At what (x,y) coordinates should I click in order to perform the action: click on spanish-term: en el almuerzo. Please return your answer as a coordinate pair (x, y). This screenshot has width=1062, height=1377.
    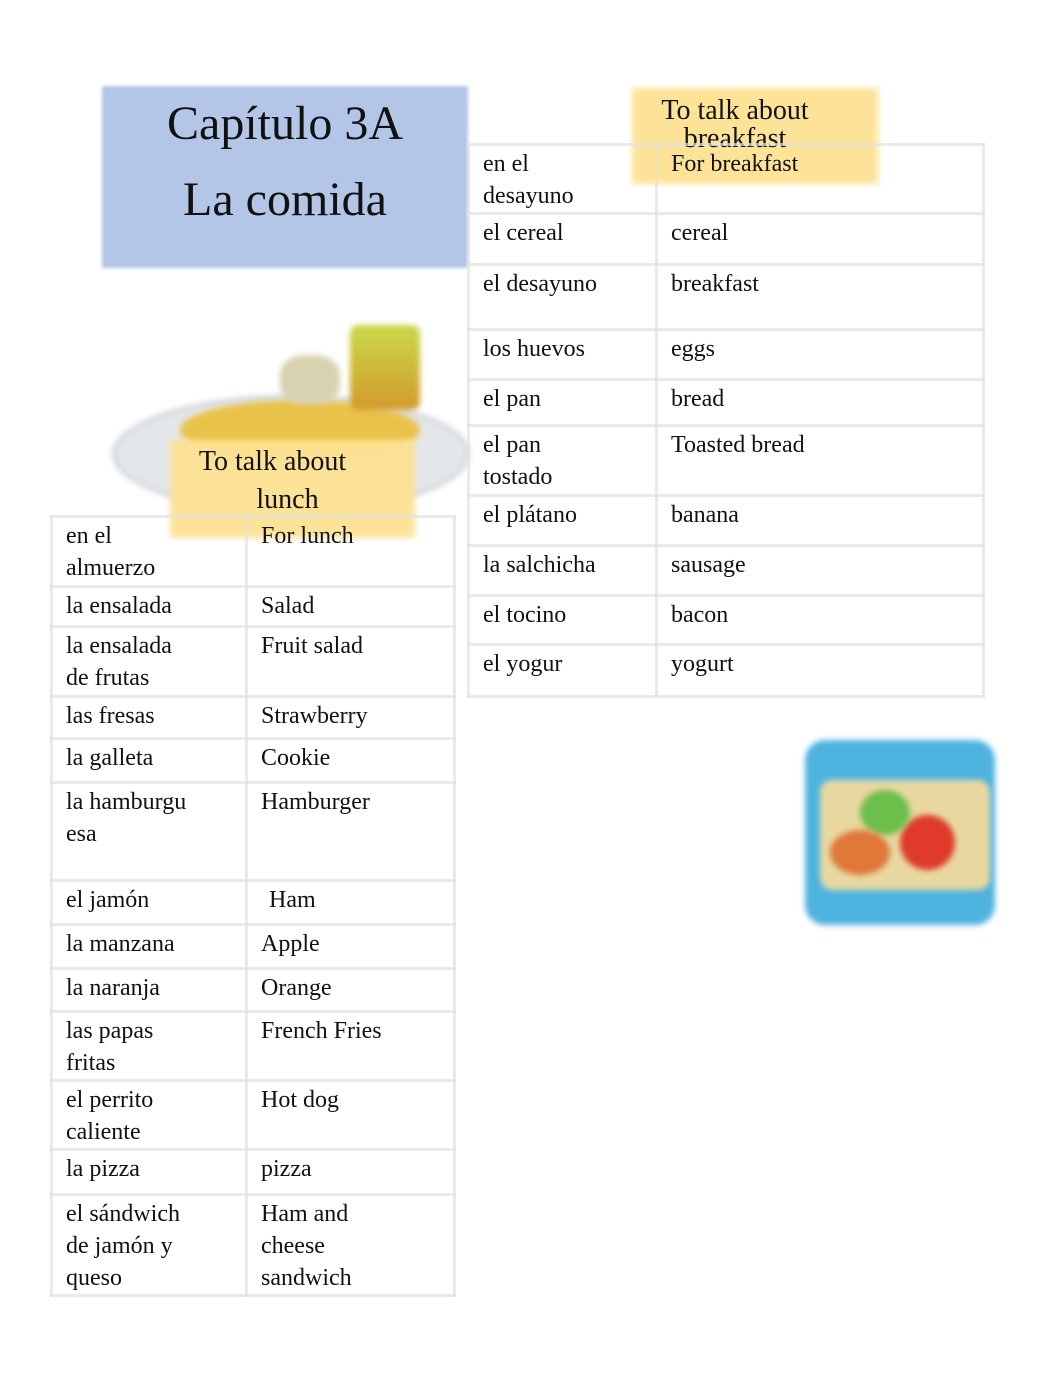
    Looking at the image, I should click on (111, 552).